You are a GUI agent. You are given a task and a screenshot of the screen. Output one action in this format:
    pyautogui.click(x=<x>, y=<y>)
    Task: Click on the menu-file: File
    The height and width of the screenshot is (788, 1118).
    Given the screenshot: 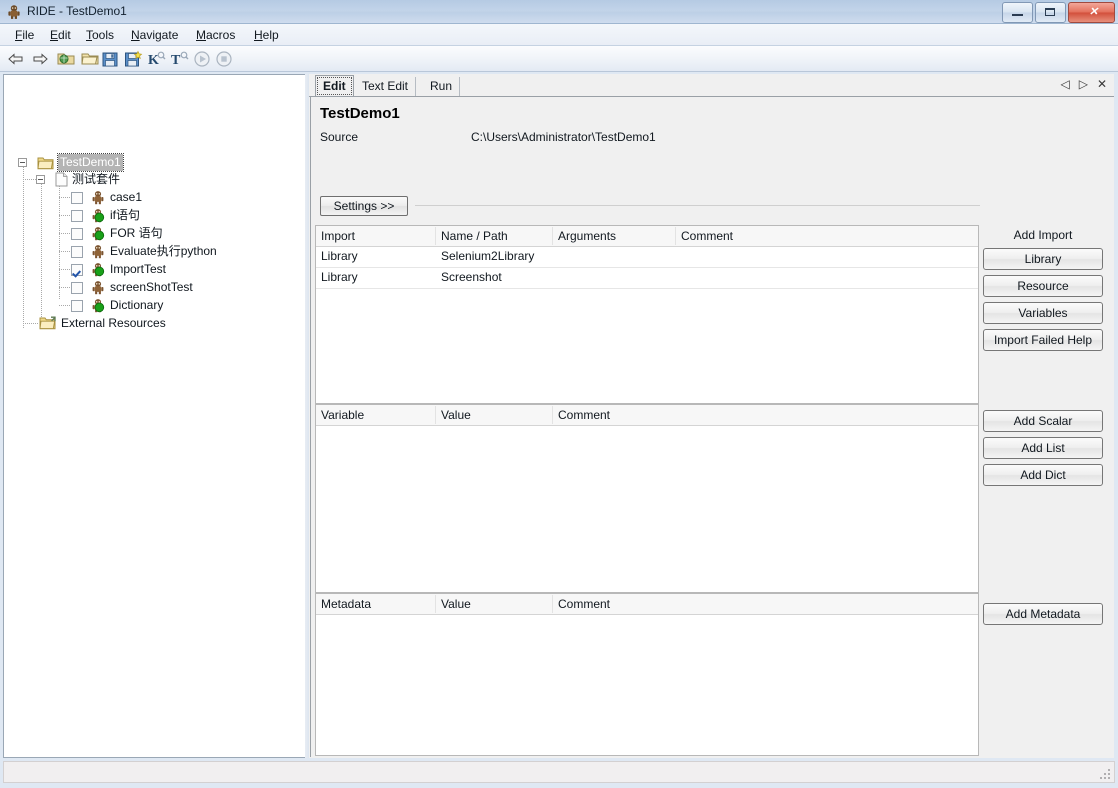 What is the action you would take?
    pyautogui.click(x=24, y=35)
    